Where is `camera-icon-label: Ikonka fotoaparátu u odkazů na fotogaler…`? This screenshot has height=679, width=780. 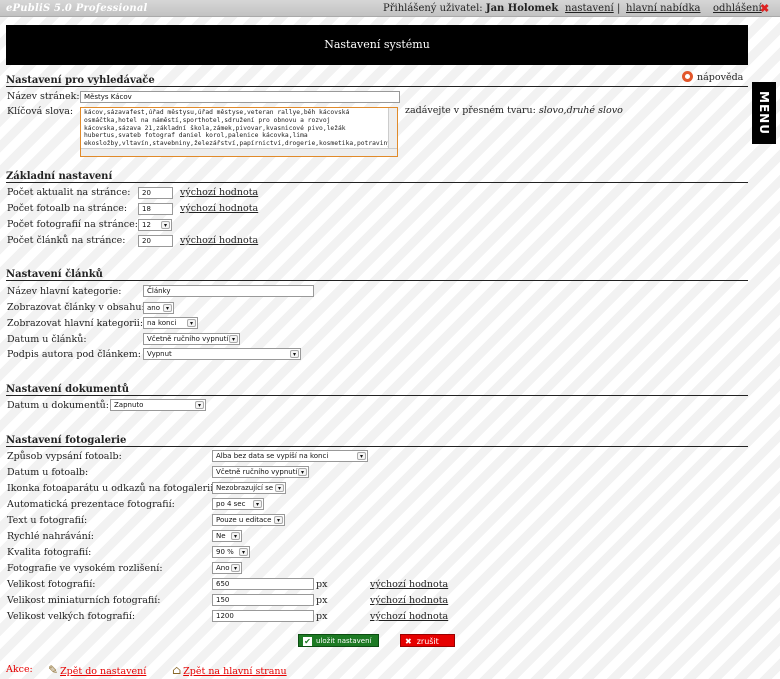
camera-icon-label: Ikonka fotoaparátu u odkazů na fotogaler… is located at coordinates (112, 488).